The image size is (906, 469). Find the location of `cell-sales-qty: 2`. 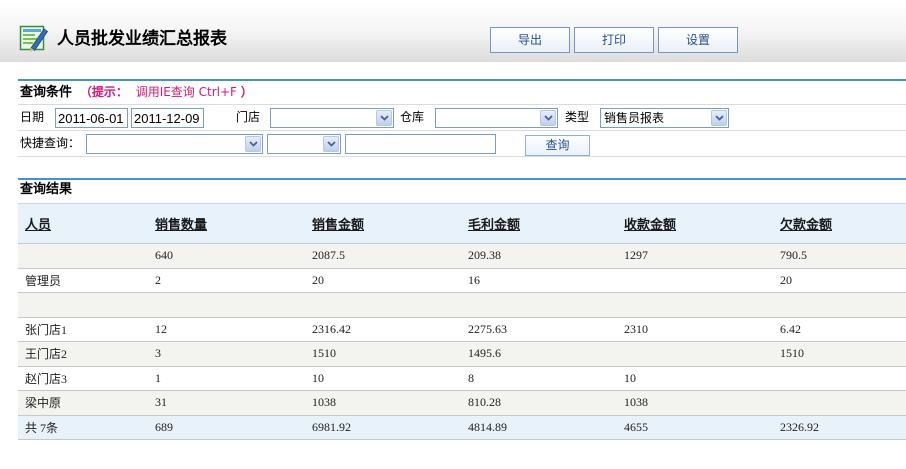

cell-sales-qty: 2 is located at coordinates (158, 279).